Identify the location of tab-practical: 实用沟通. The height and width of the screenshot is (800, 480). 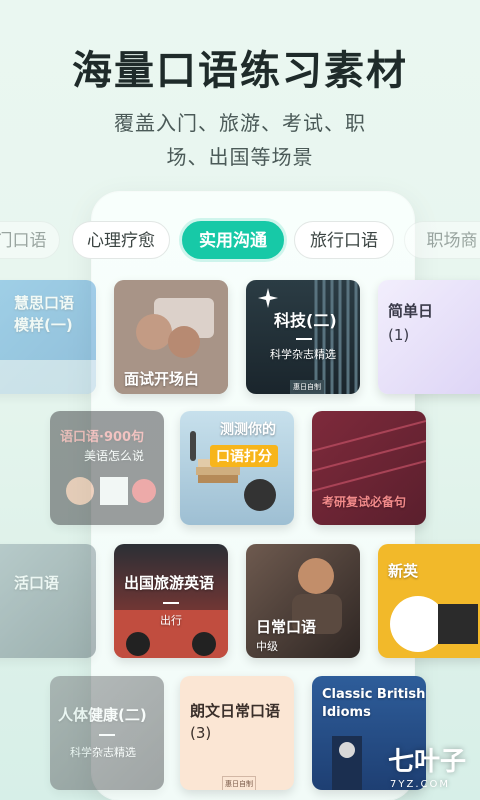
(233, 240).